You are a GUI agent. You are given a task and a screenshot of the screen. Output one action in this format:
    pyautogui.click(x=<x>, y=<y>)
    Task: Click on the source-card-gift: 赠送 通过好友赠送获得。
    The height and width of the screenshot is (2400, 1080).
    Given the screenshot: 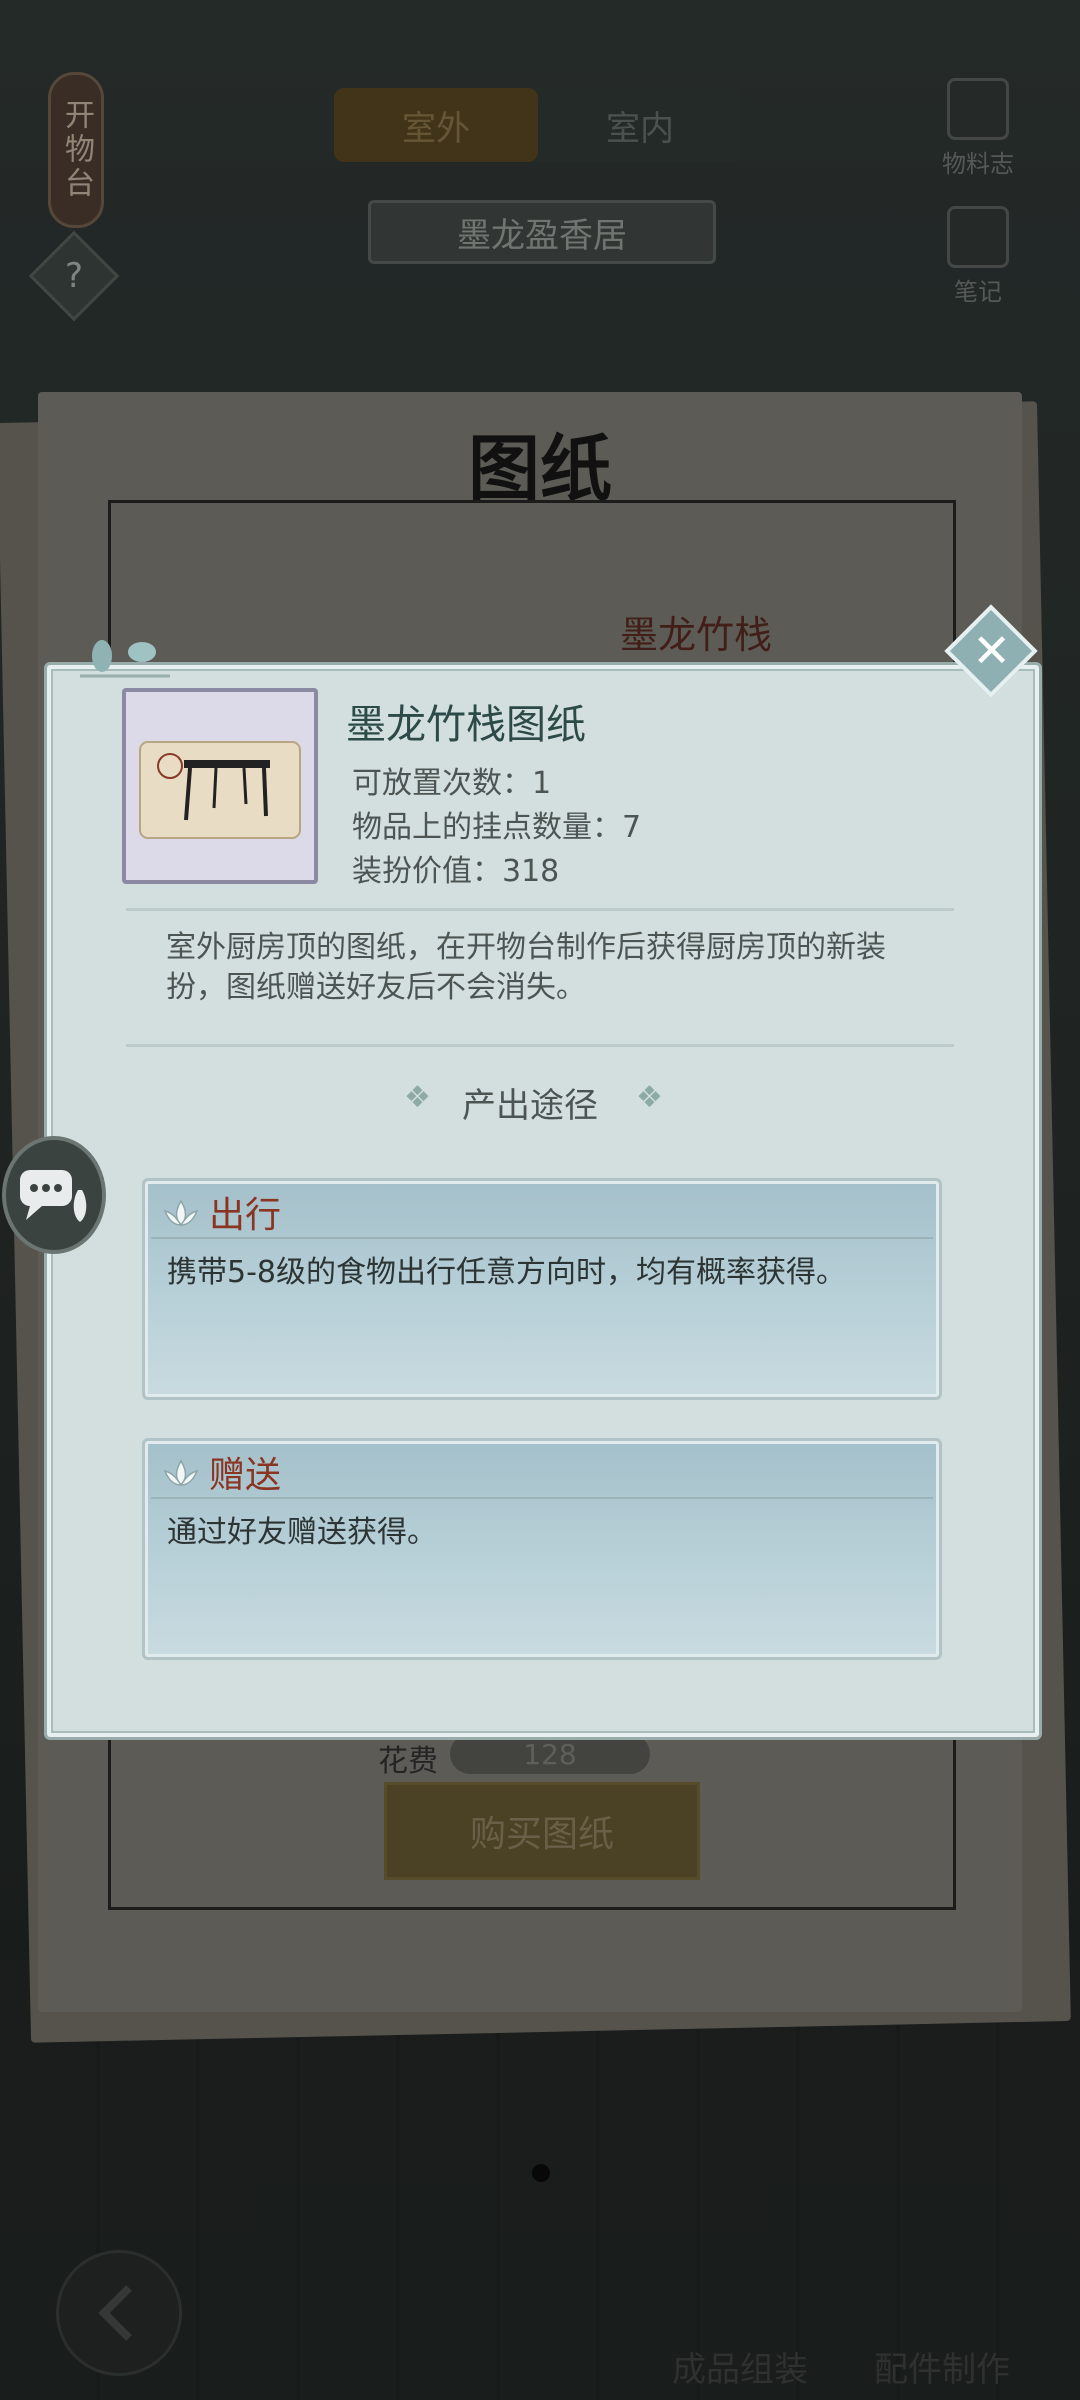 What is the action you would take?
    pyautogui.click(x=542, y=1549)
    